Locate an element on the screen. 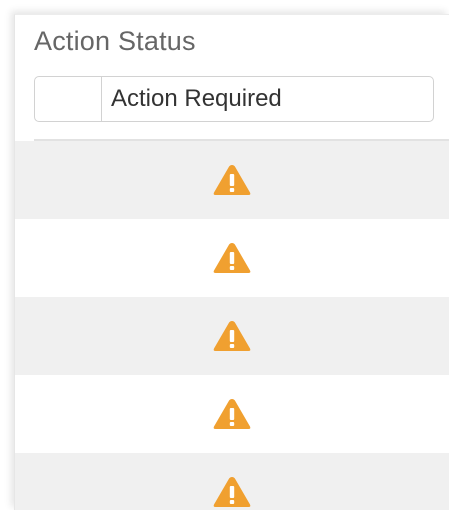 The image size is (449, 510). column-header-title: Action Status is located at coordinates (115, 41).